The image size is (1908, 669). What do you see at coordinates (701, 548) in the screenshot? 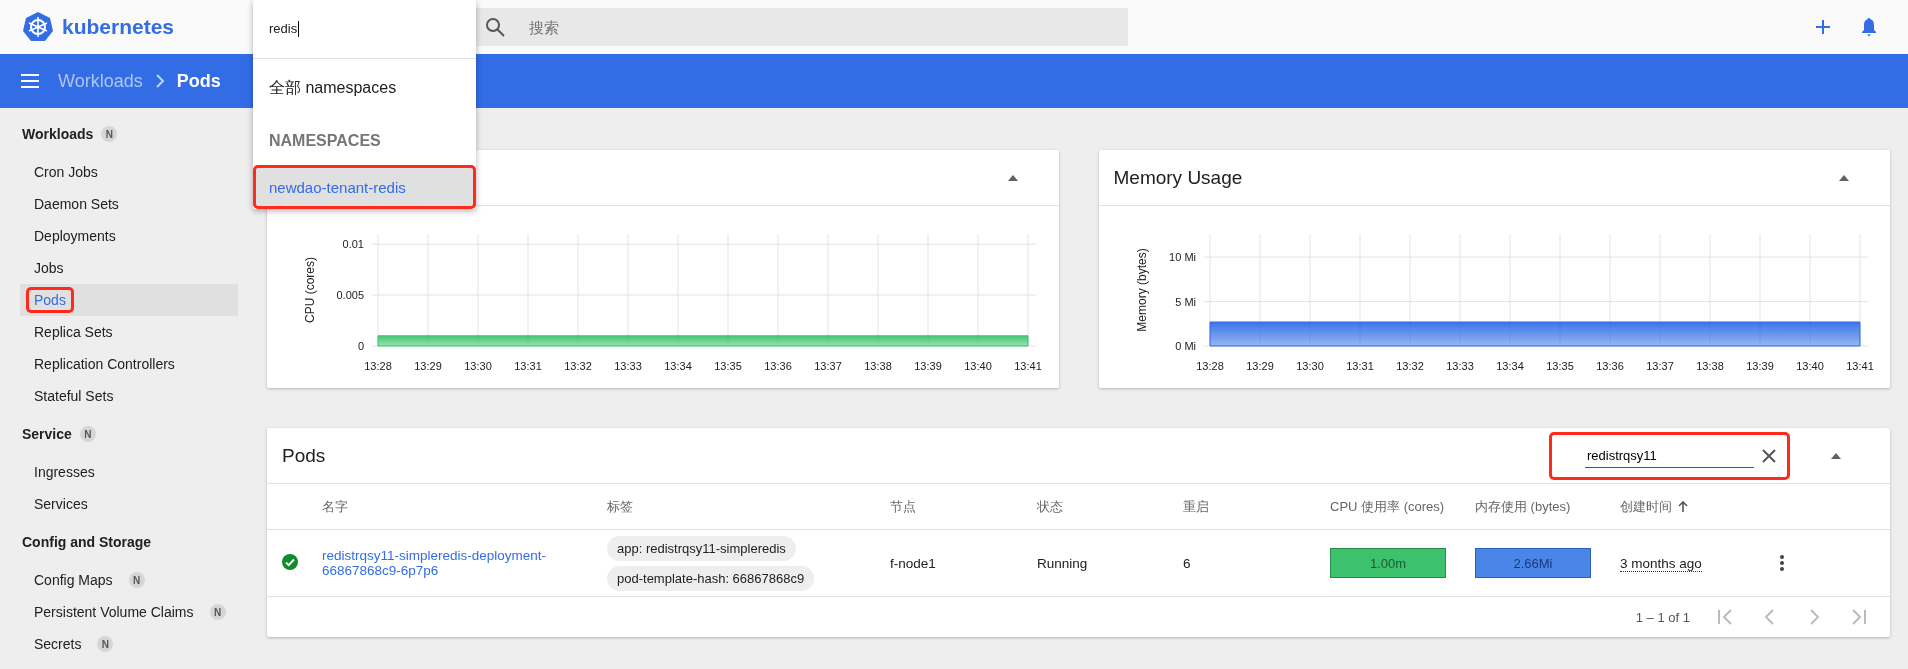
I see `label-chip: app: redistrqsy11-simpleredis` at bounding box center [701, 548].